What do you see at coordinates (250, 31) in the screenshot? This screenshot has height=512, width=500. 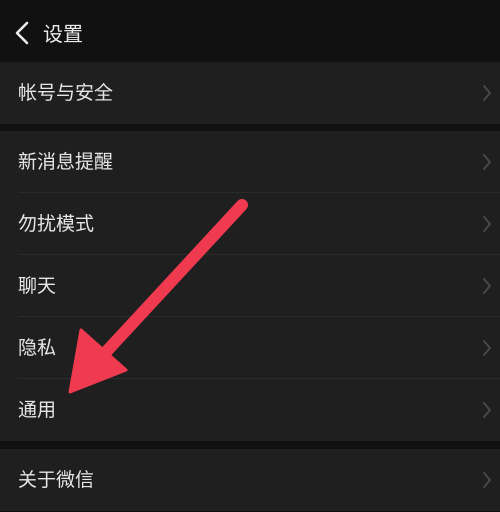 I see `title-bar: 设置` at bounding box center [250, 31].